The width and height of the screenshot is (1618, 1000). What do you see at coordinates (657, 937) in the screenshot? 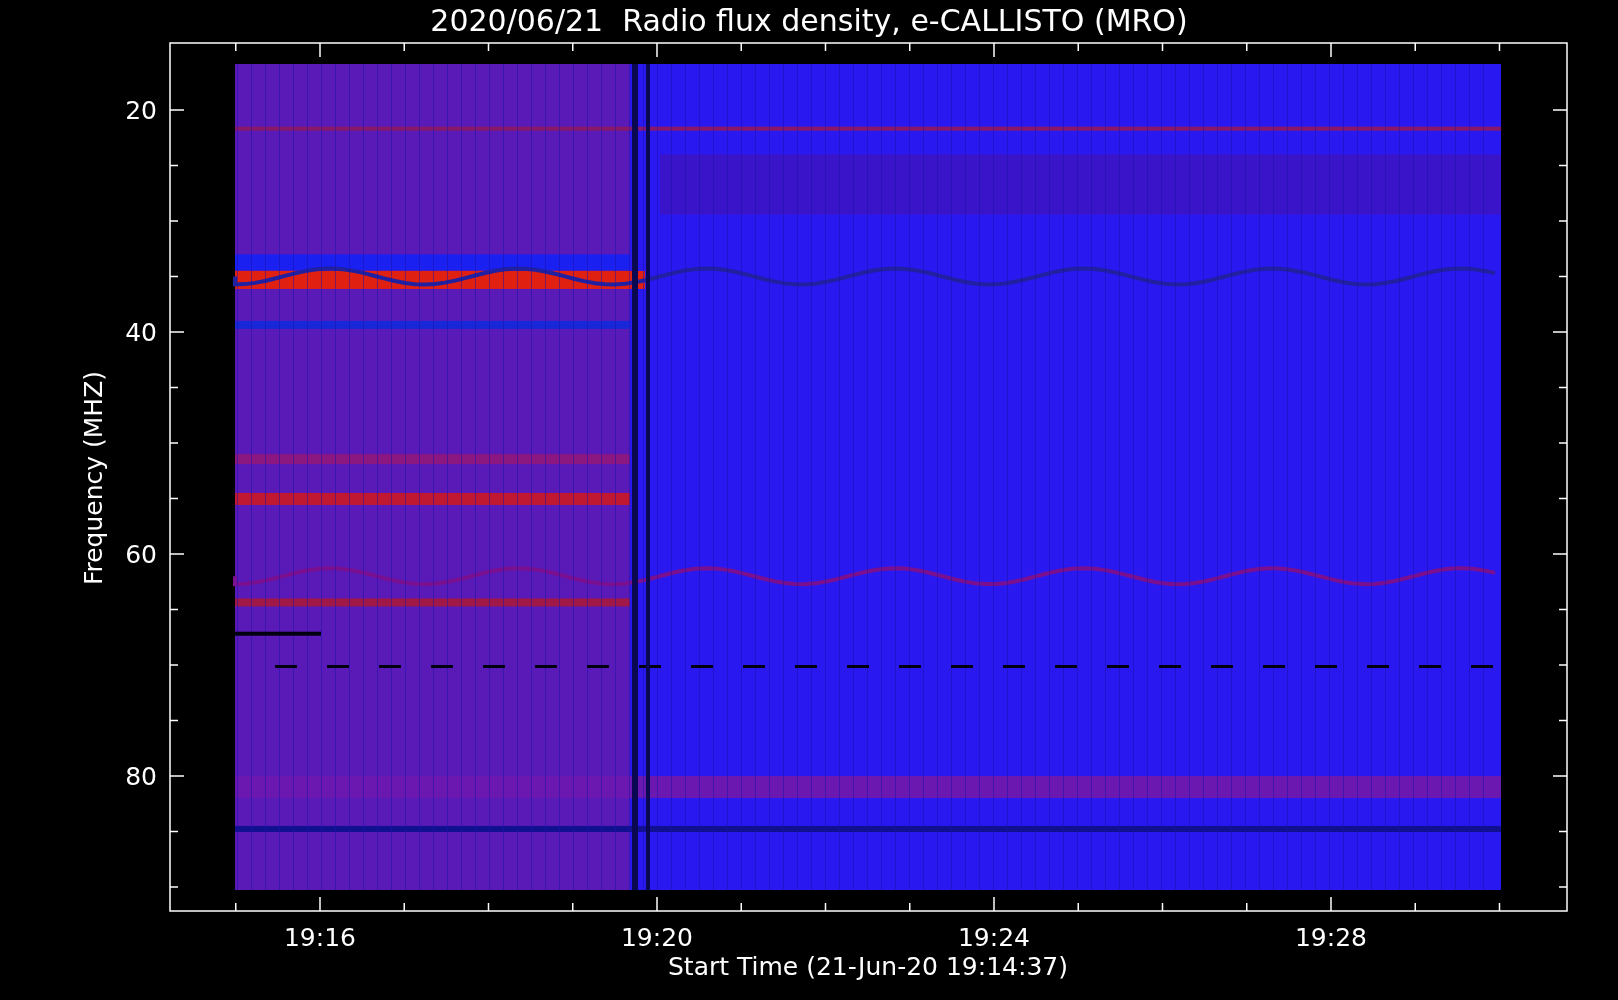
I see `x-tick-label: 19:20` at bounding box center [657, 937].